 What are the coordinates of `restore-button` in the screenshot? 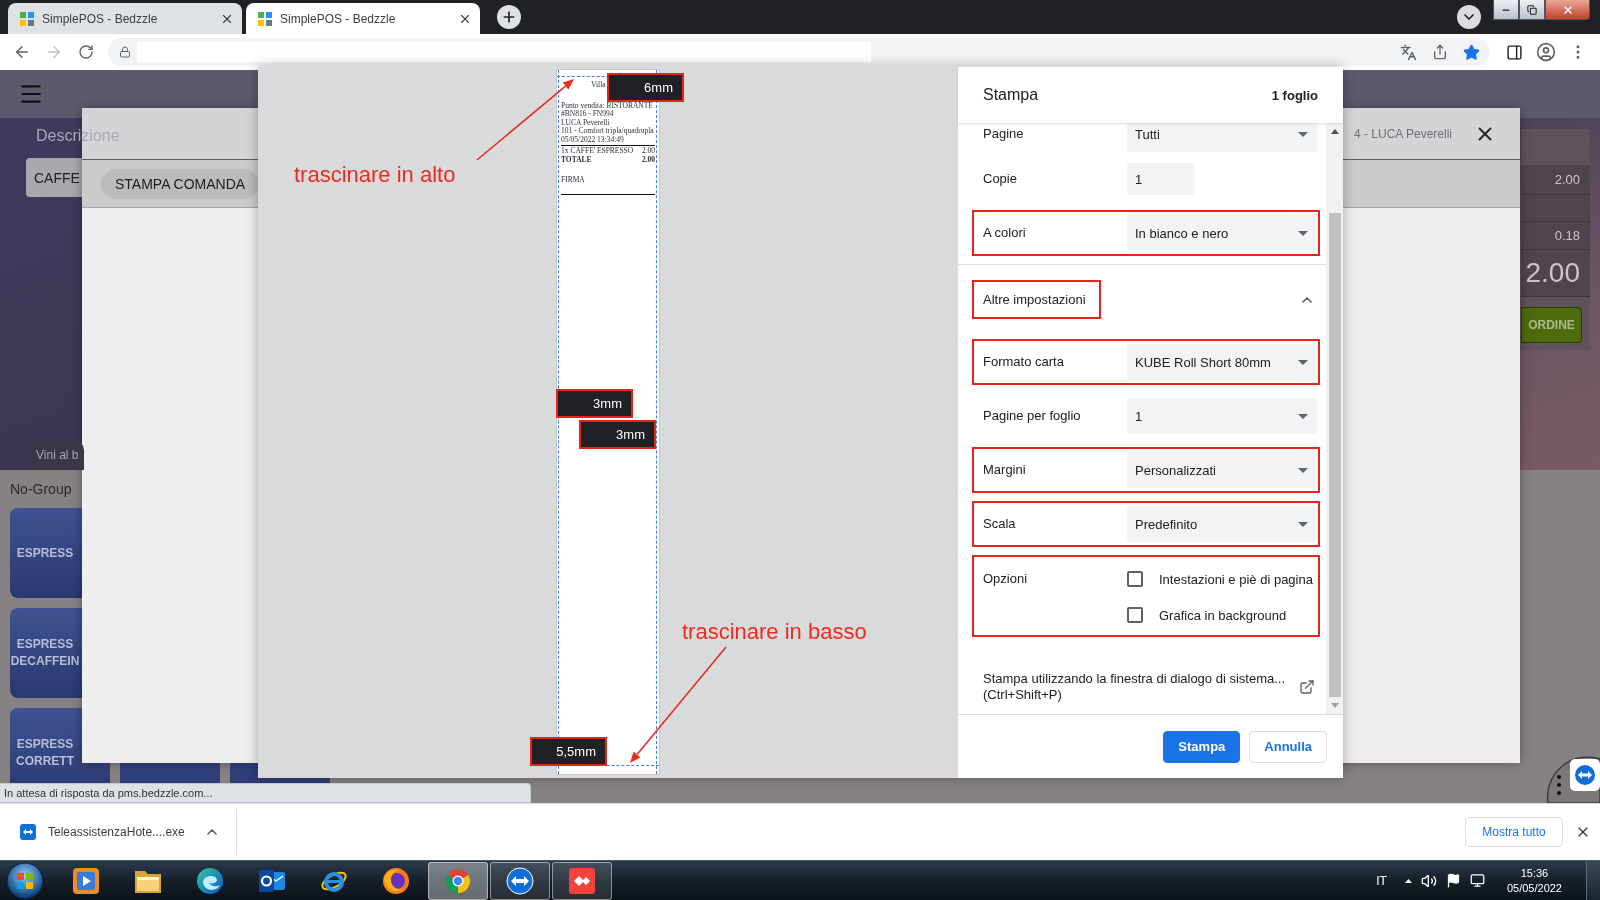 It's located at (1532, 10).